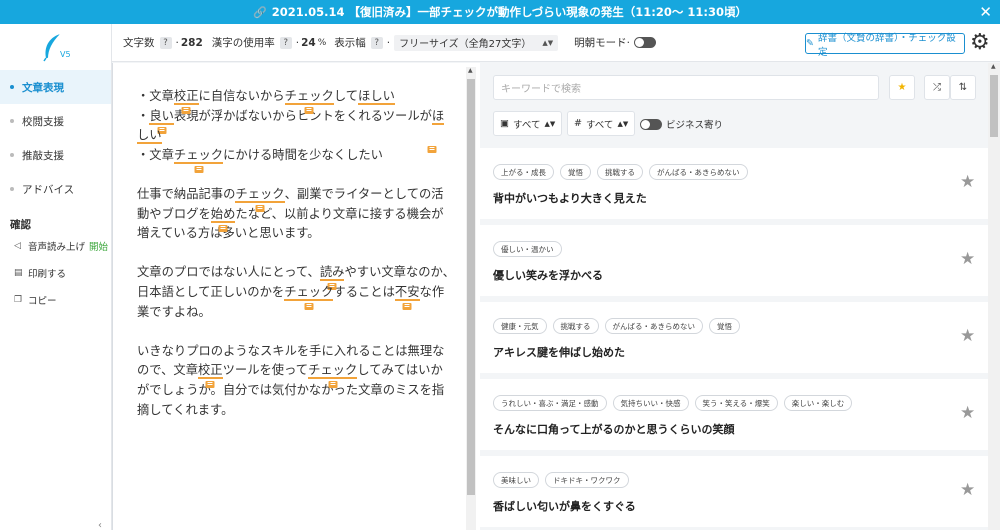 The width and height of the screenshot is (1000, 530). Describe the element at coordinates (810, 43) in the screenshot. I see `bookmark-icon: ✎` at that location.